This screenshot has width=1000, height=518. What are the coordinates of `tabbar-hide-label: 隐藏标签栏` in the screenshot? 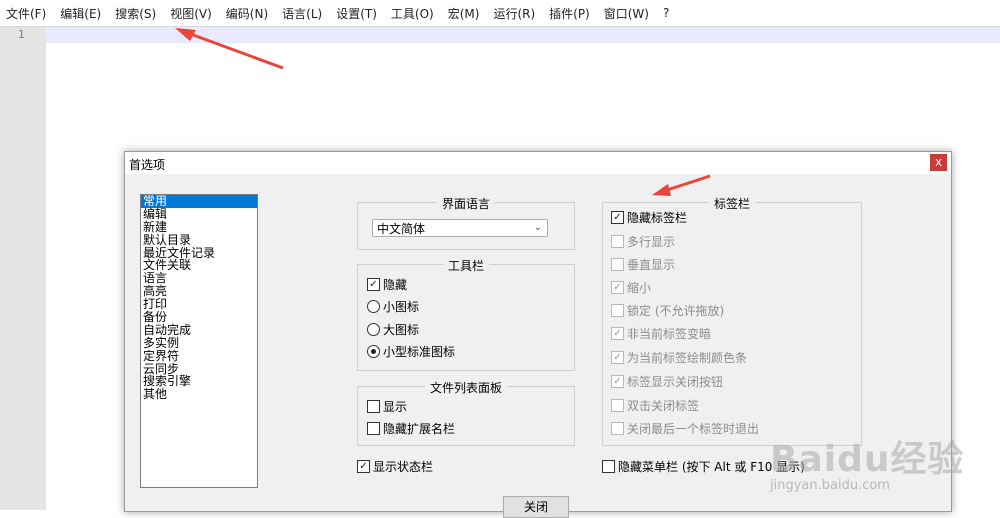 It's located at (657, 218).